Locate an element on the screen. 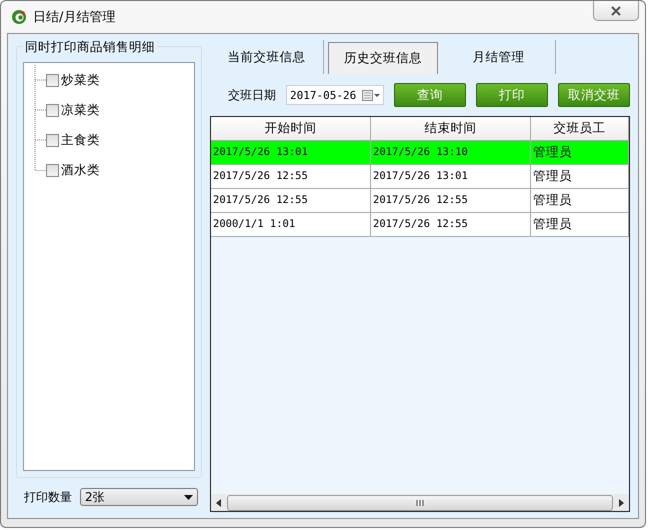  date-label: 交班日期 is located at coordinates (252, 95).